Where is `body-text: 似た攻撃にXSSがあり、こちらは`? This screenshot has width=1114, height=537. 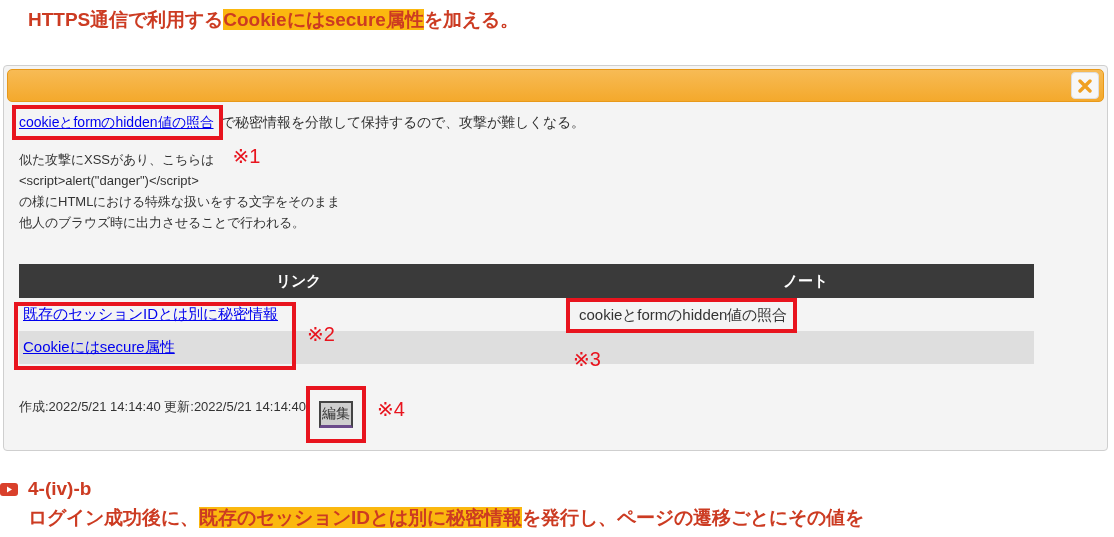 body-text: 似た攻撃にXSSがあり、こちらは is located at coordinates (116, 160).